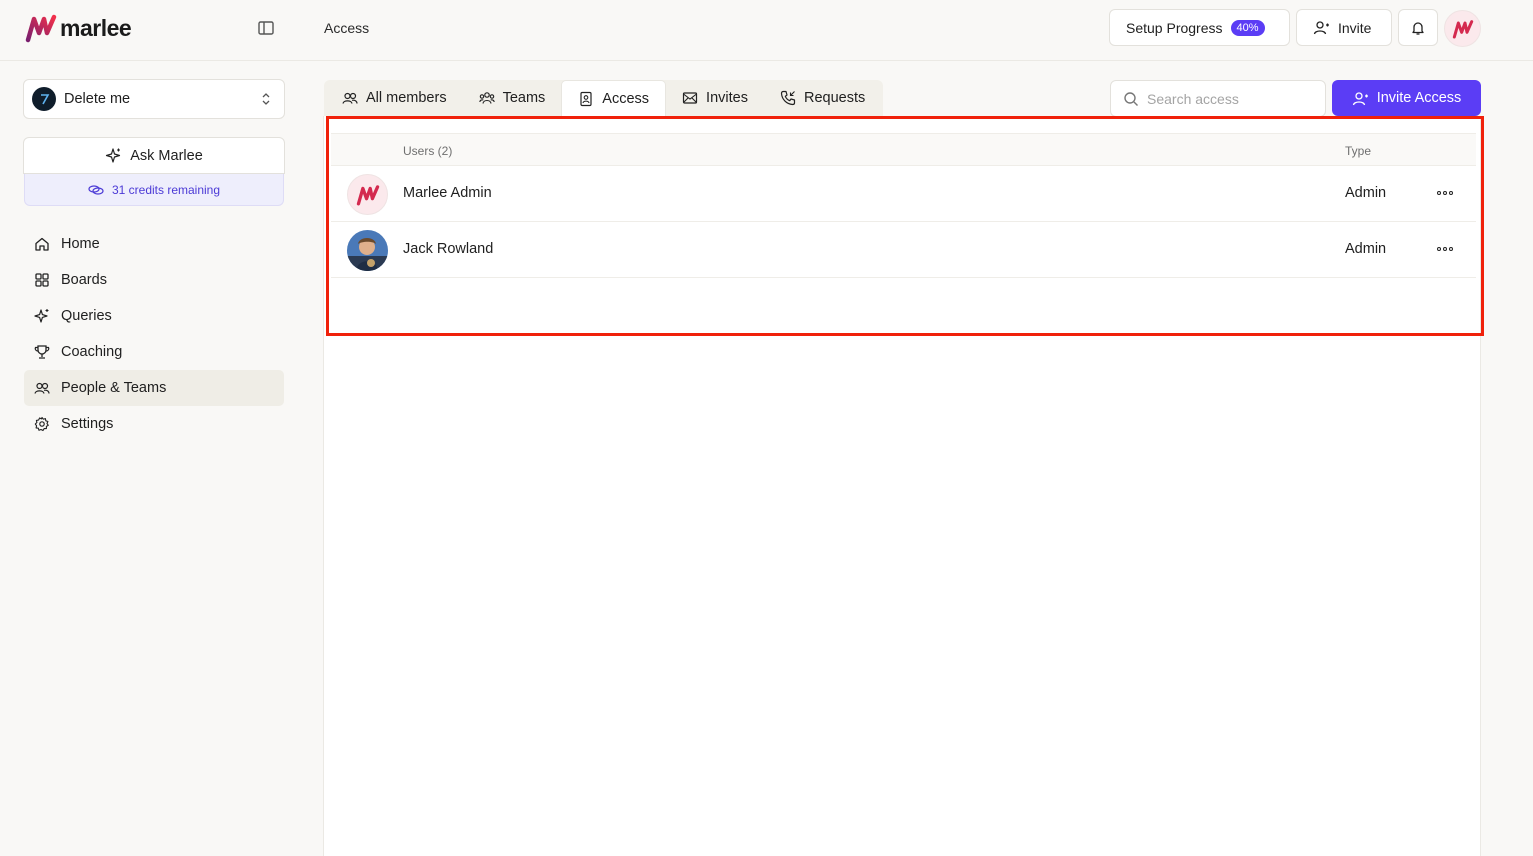 This screenshot has height=856, width=1533. What do you see at coordinates (1174, 27) in the screenshot?
I see `setup-progress-label: Setup Progress` at bounding box center [1174, 27].